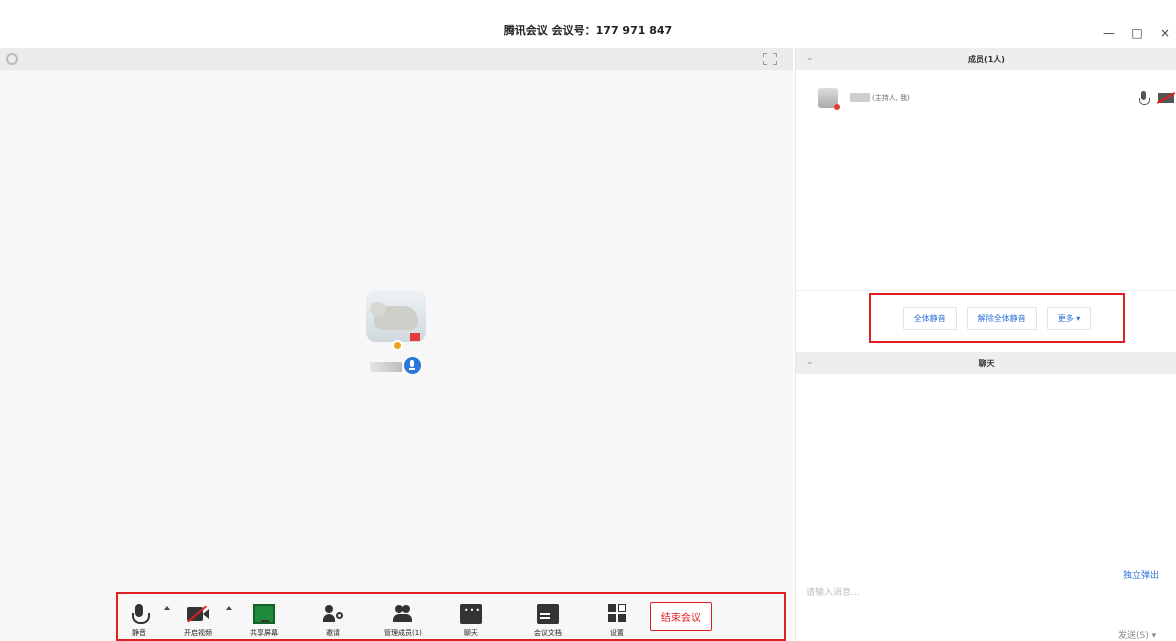 This screenshot has height=641, width=1176. What do you see at coordinates (986, 593) in the screenshot?
I see `chat-message-input` at bounding box center [986, 593].